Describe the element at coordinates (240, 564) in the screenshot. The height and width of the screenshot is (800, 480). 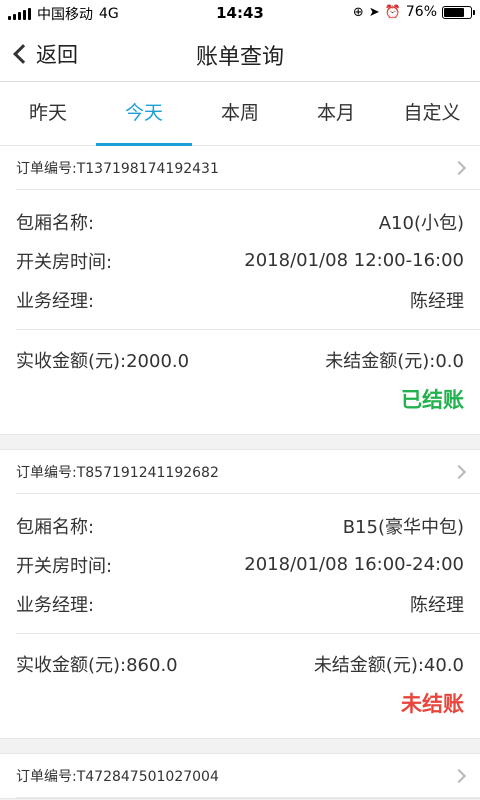
I see `time-row: 开关房时间: 2018/01/08 16:00-24:00` at that location.